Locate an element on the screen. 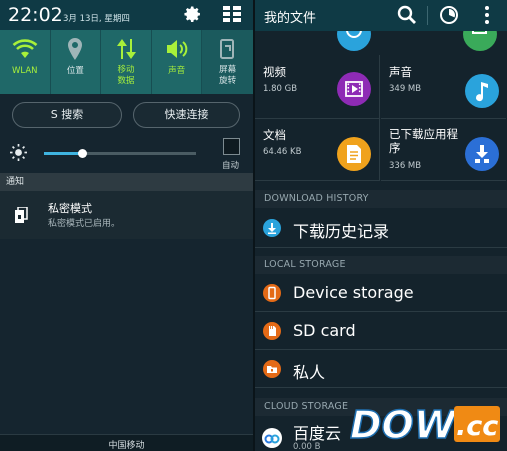 The width and height of the screenshot is (507, 451). date: 3月 13日, 星期四 is located at coordinates (96, 19).